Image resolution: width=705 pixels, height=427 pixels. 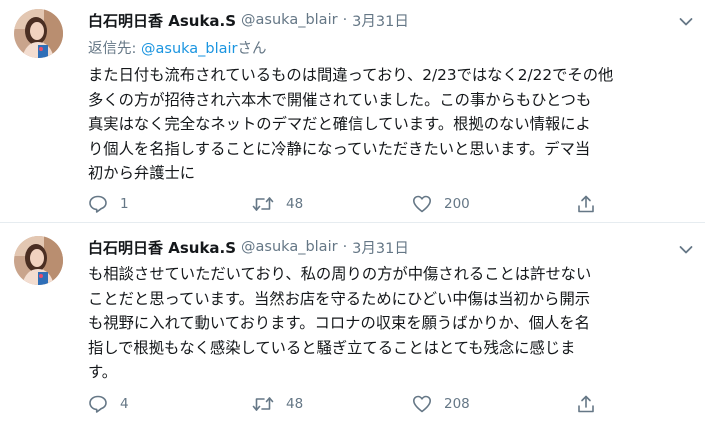 I want to click on avatar, so click(x=38, y=260).